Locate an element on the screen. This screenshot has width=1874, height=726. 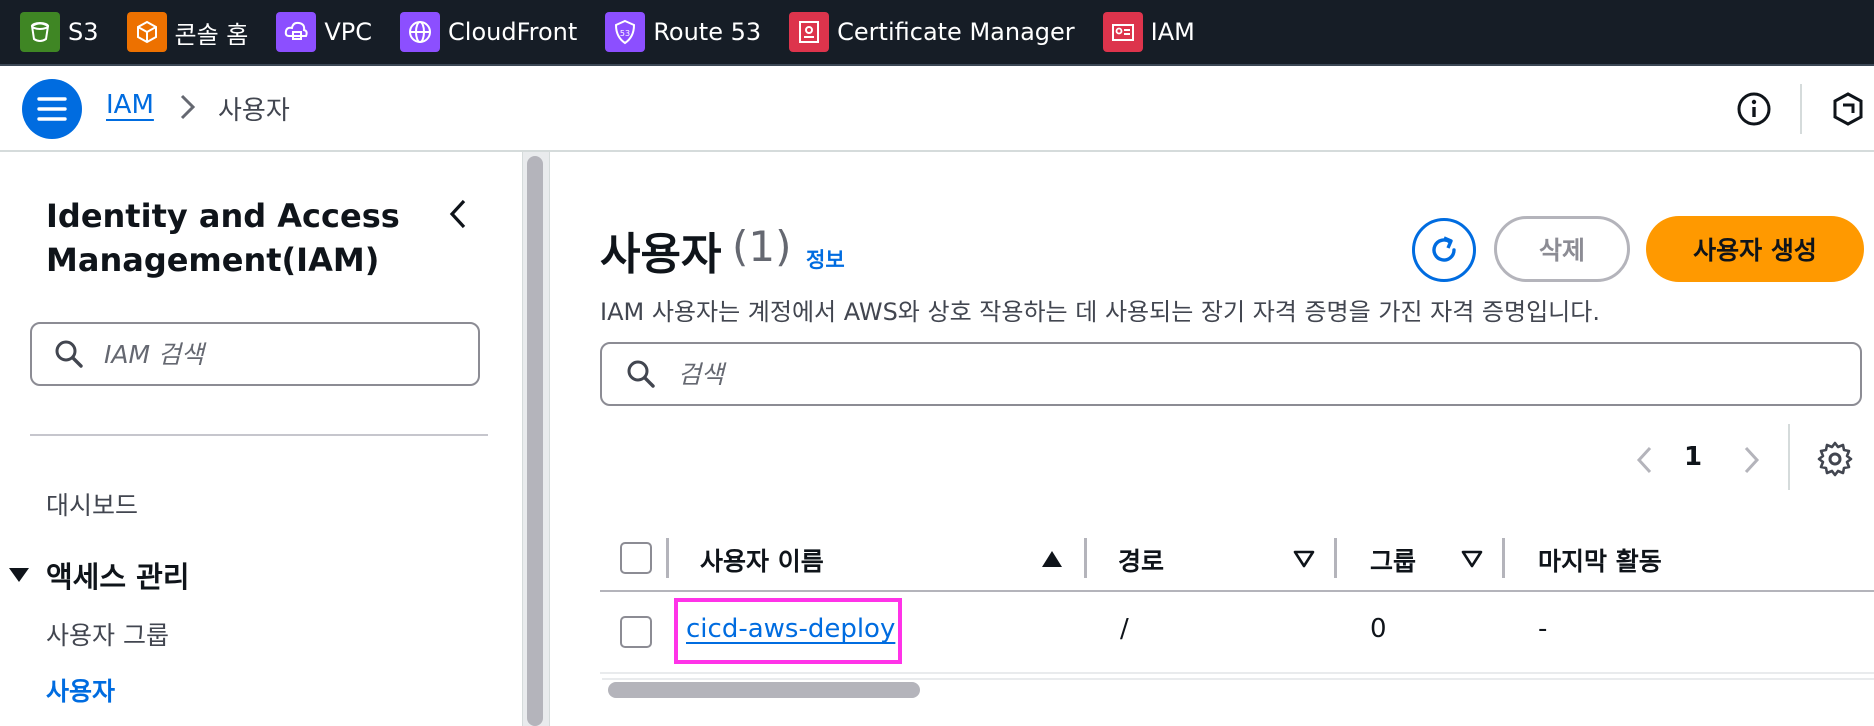
breadcrumb-iam-link: IAM is located at coordinates (130, 105).